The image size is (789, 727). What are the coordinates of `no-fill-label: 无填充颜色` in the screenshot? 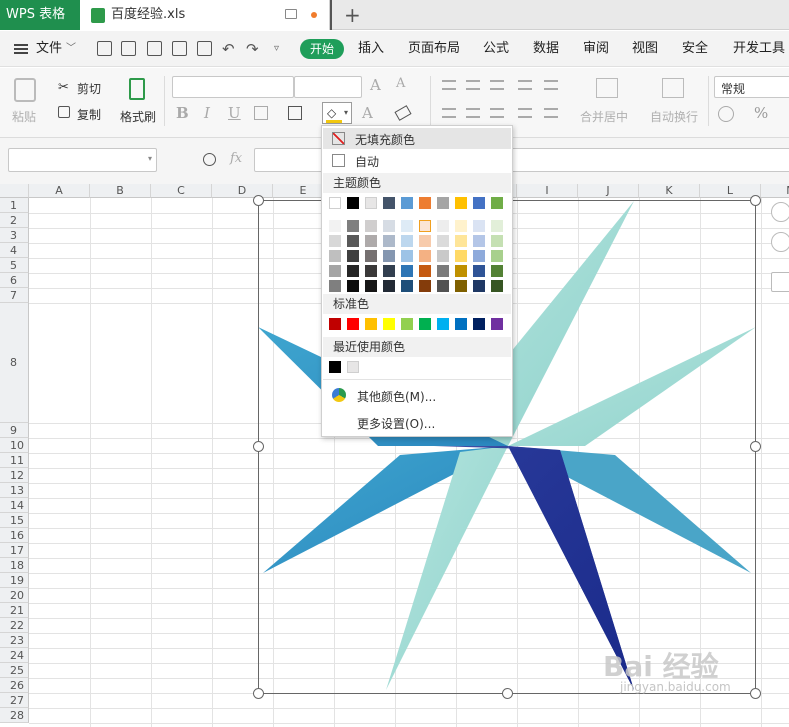 It's located at (385, 140).